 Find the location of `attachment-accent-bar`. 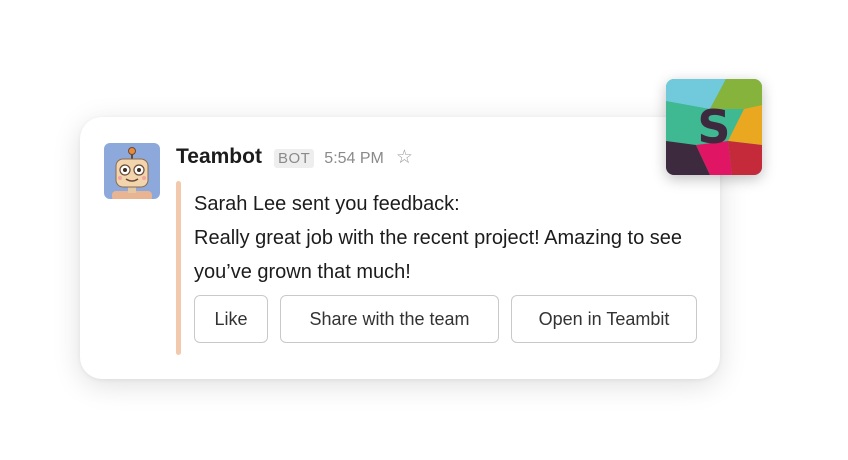

attachment-accent-bar is located at coordinates (178, 268).